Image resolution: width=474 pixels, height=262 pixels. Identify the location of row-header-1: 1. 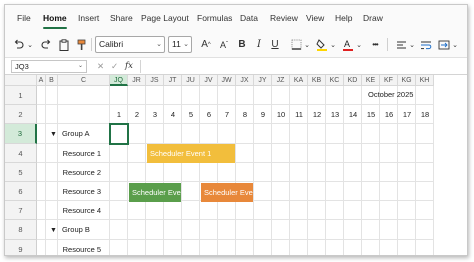
(21, 96).